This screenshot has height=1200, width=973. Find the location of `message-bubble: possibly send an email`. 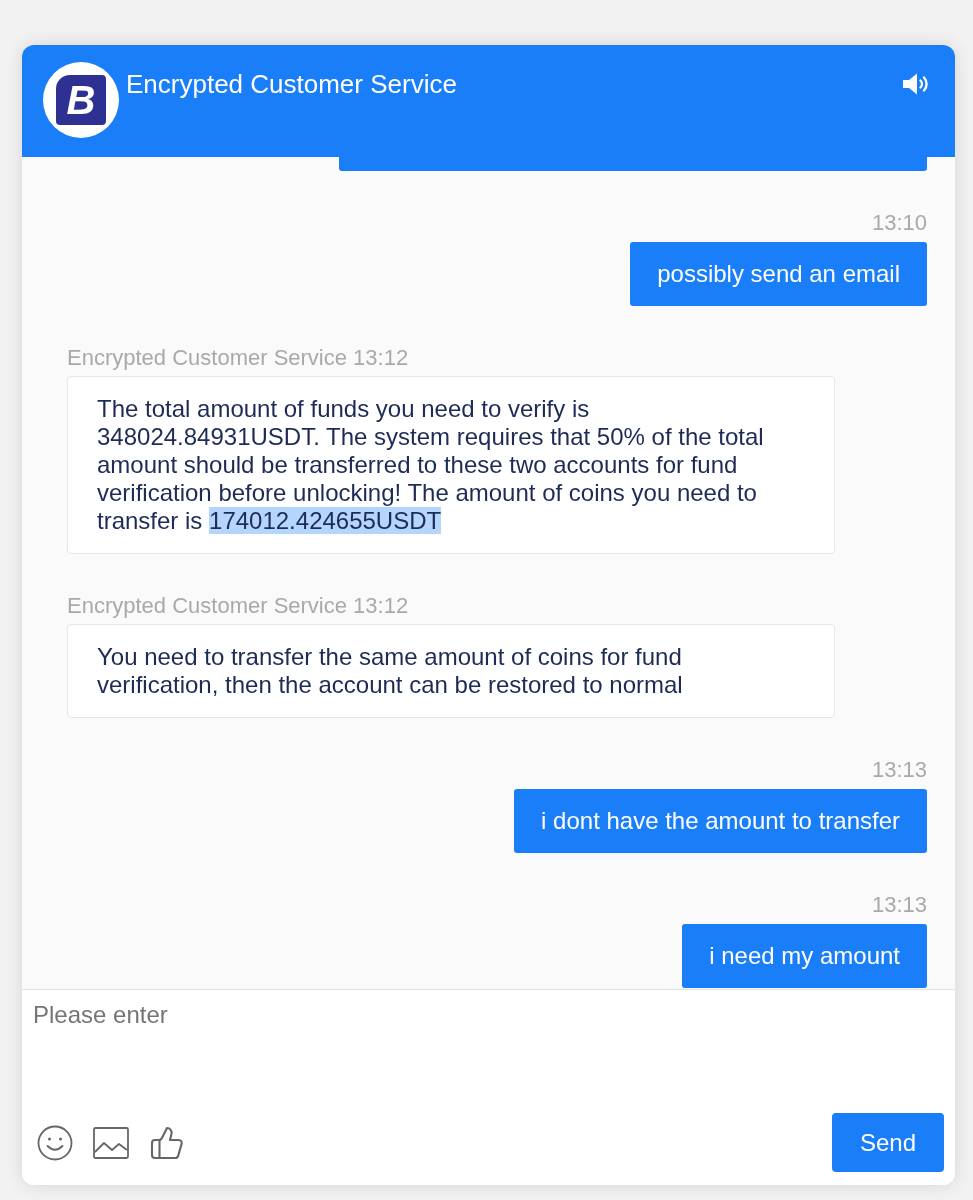

message-bubble: possibly send an email is located at coordinates (778, 274).